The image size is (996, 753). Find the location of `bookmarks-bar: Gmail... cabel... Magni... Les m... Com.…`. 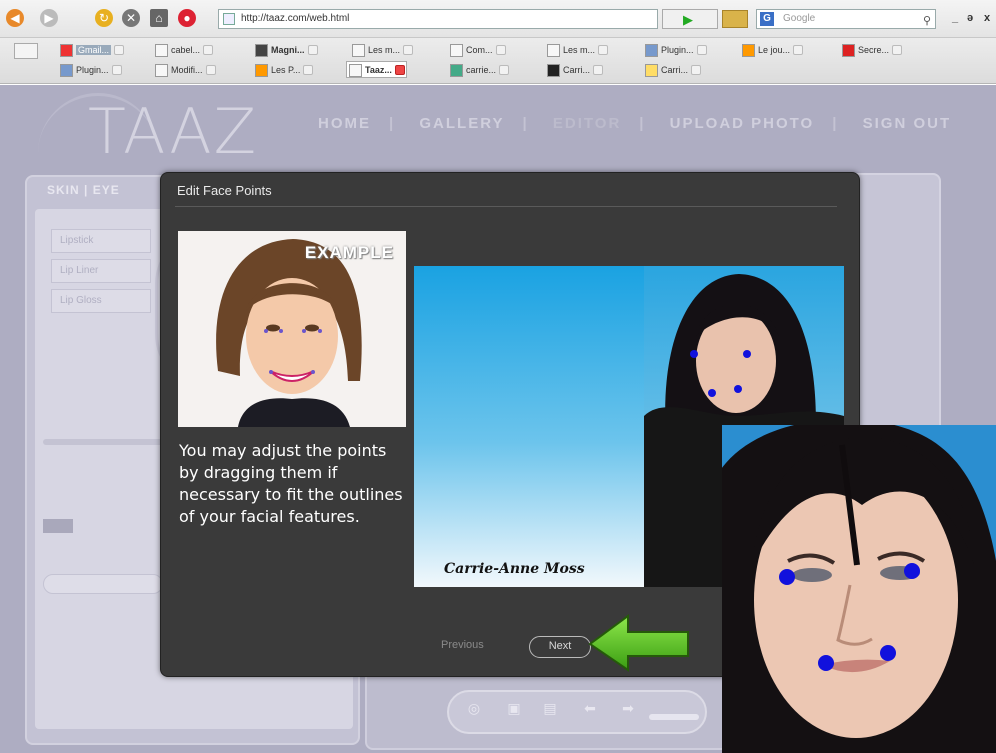

bookmarks-bar: Gmail... cabel... Magni... Les m... Com.… is located at coordinates (498, 61).